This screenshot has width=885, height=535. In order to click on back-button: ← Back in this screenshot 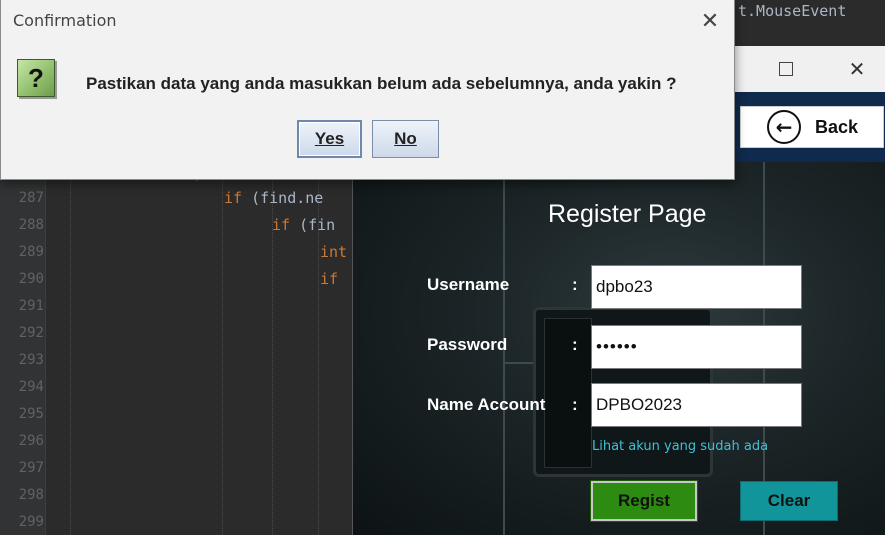, I will do `click(812, 127)`.